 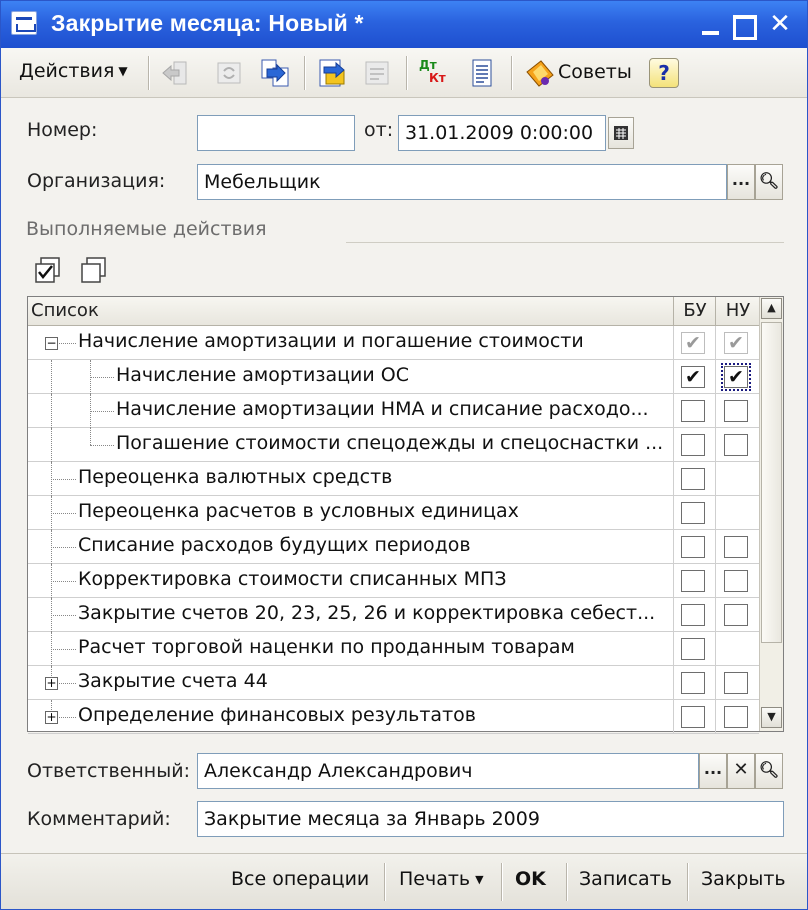 I want to click on table-row: + Закрытие счета 44, so click(x=393, y=683).